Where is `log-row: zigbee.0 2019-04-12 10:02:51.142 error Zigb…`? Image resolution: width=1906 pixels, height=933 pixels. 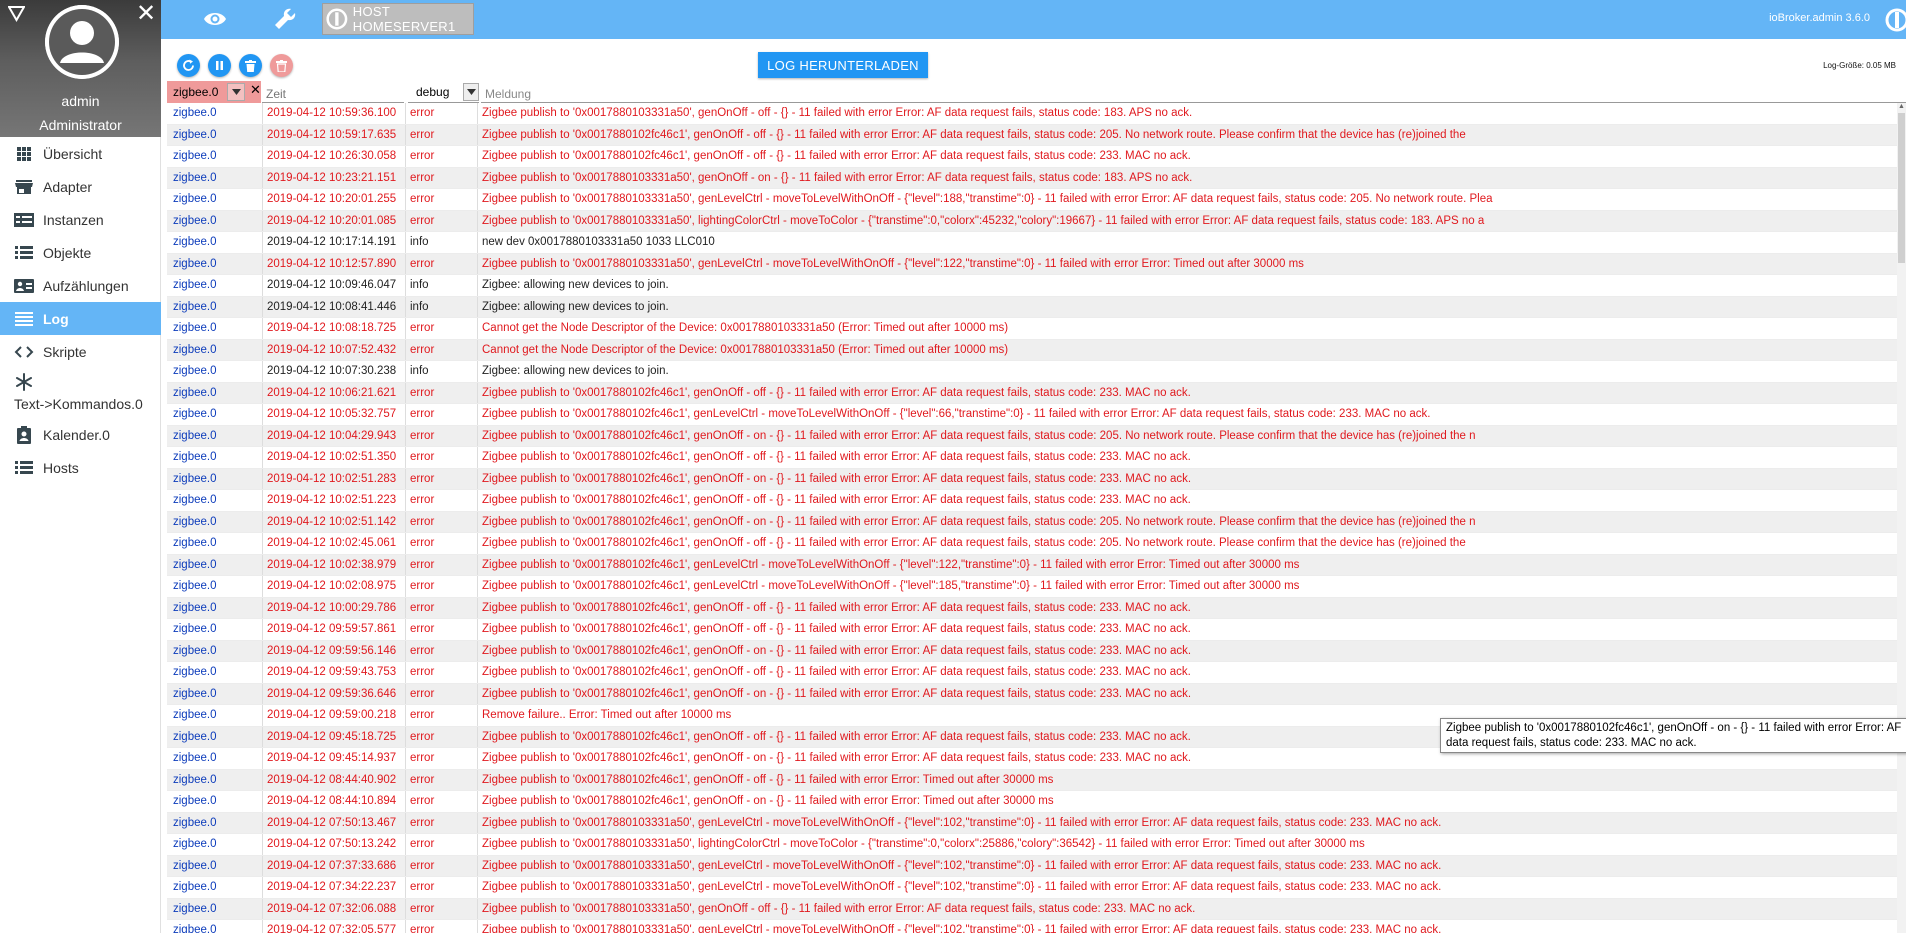
log-row: zigbee.0 2019-04-12 10:02:51.142 error Zigb… is located at coordinates (1032, 522).